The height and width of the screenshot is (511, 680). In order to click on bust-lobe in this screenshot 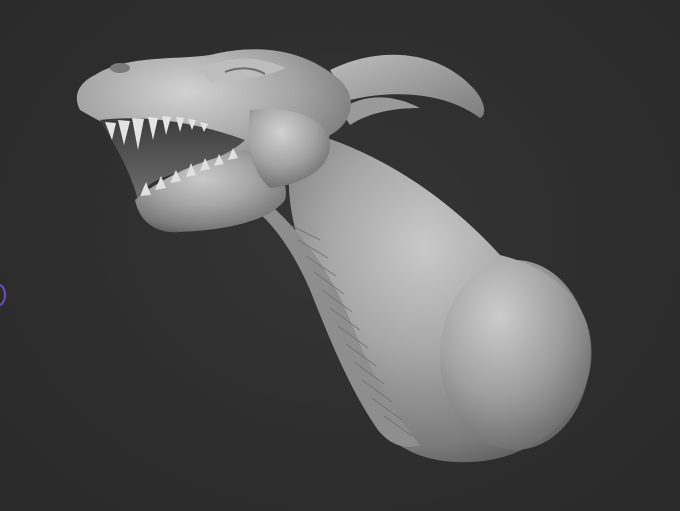, I will do `click(515, 355)`.